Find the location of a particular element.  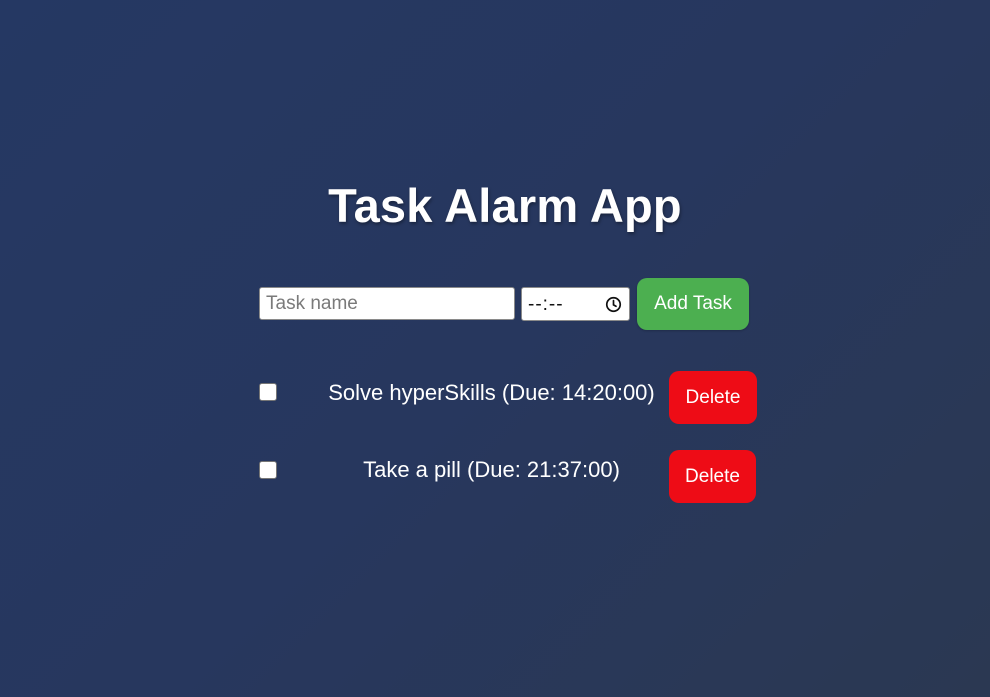

task-item: Take a pill (Due: 21:37:00) Delete is located at coordinates (509, 477).